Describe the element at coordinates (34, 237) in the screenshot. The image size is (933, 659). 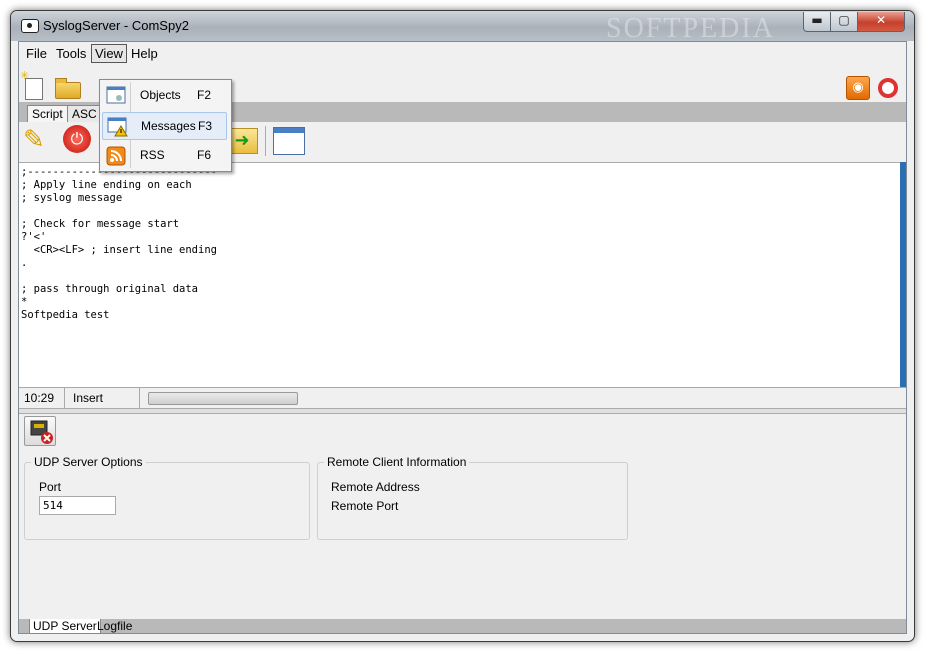
I see `editor-line: ?'<'` at that location.